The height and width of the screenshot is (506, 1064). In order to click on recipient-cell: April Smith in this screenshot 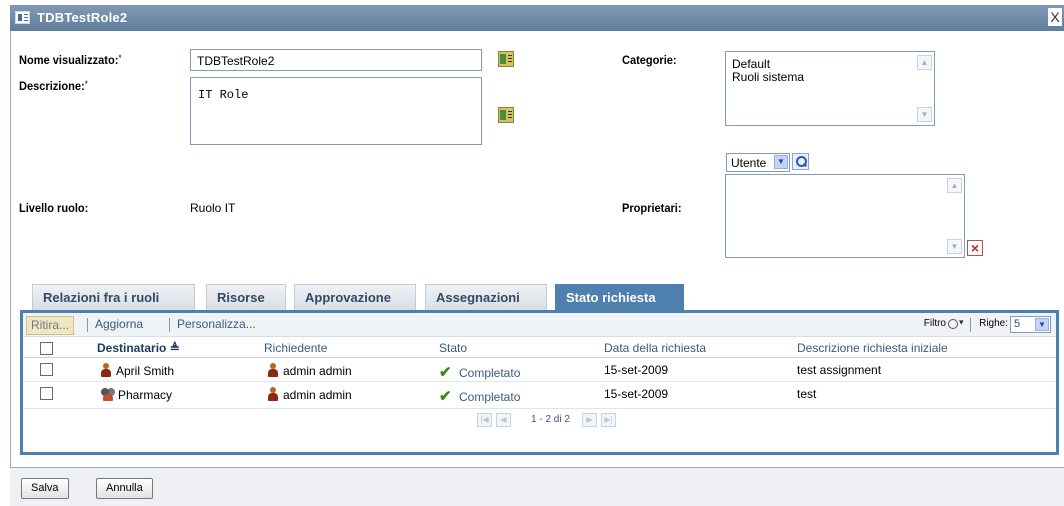, I will do `click(137, 370)`.